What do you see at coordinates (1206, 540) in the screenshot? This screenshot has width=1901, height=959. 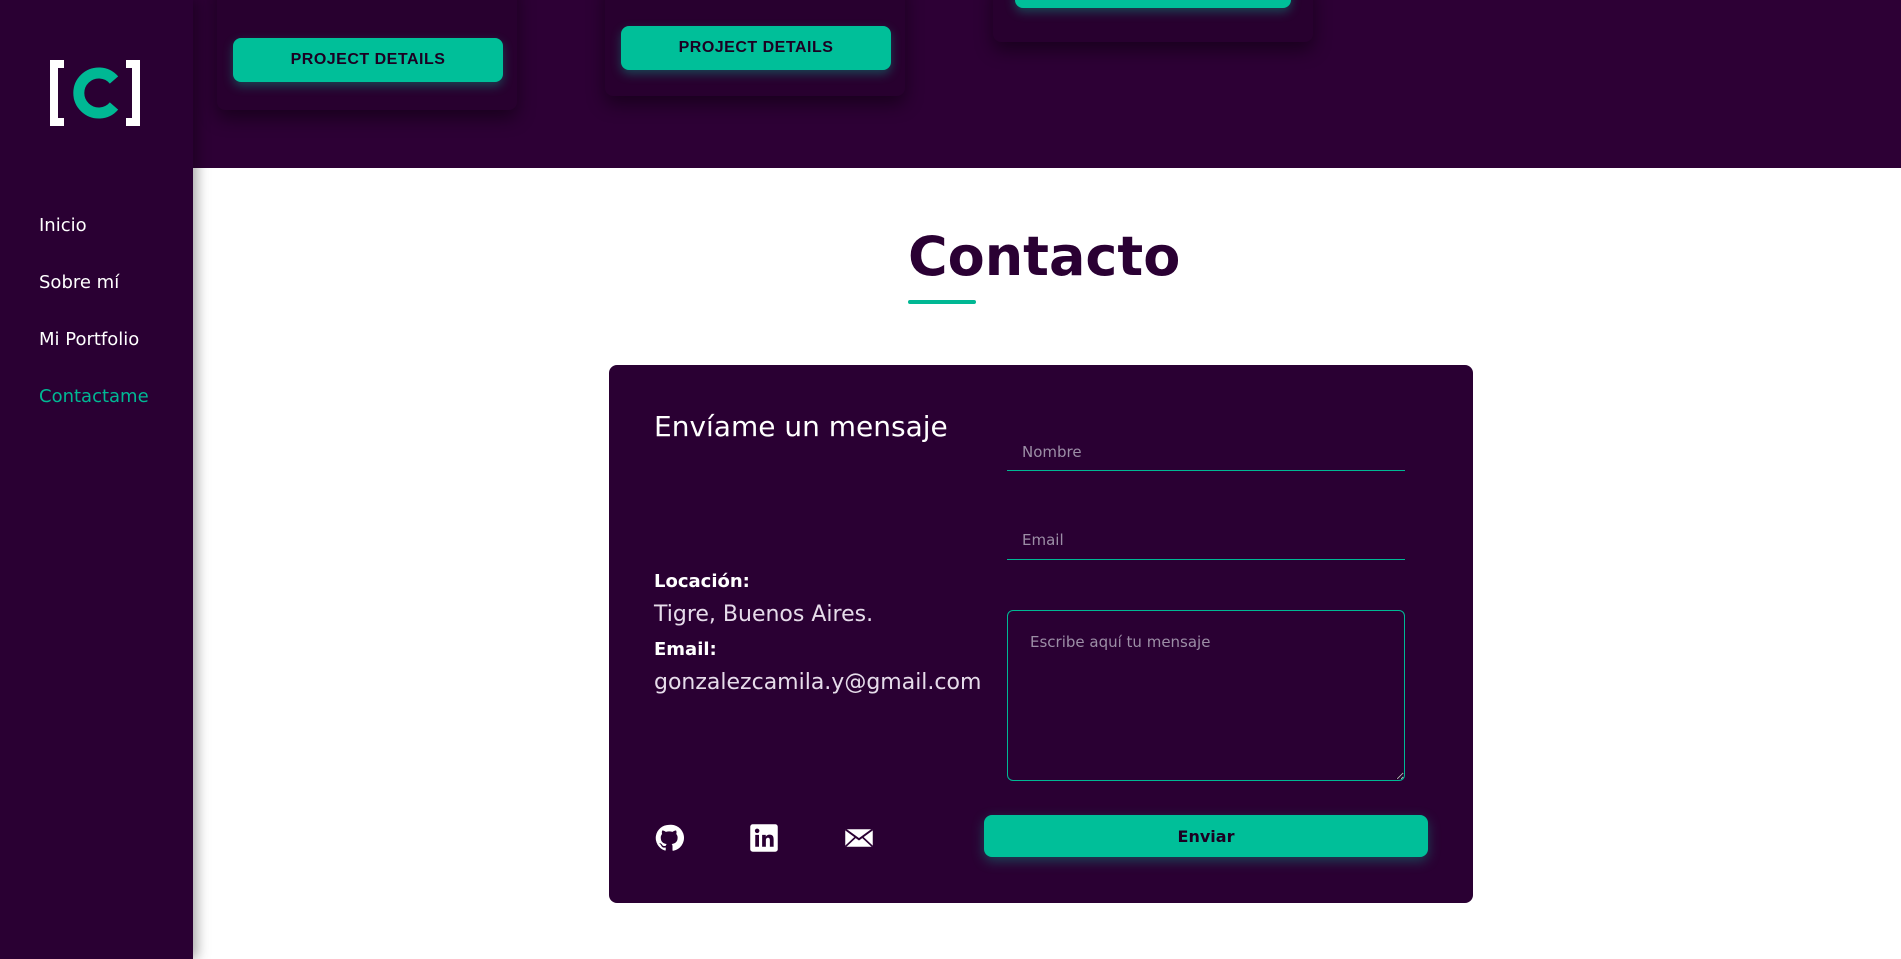 I see `email-input` at bounding box center [1206, 540].